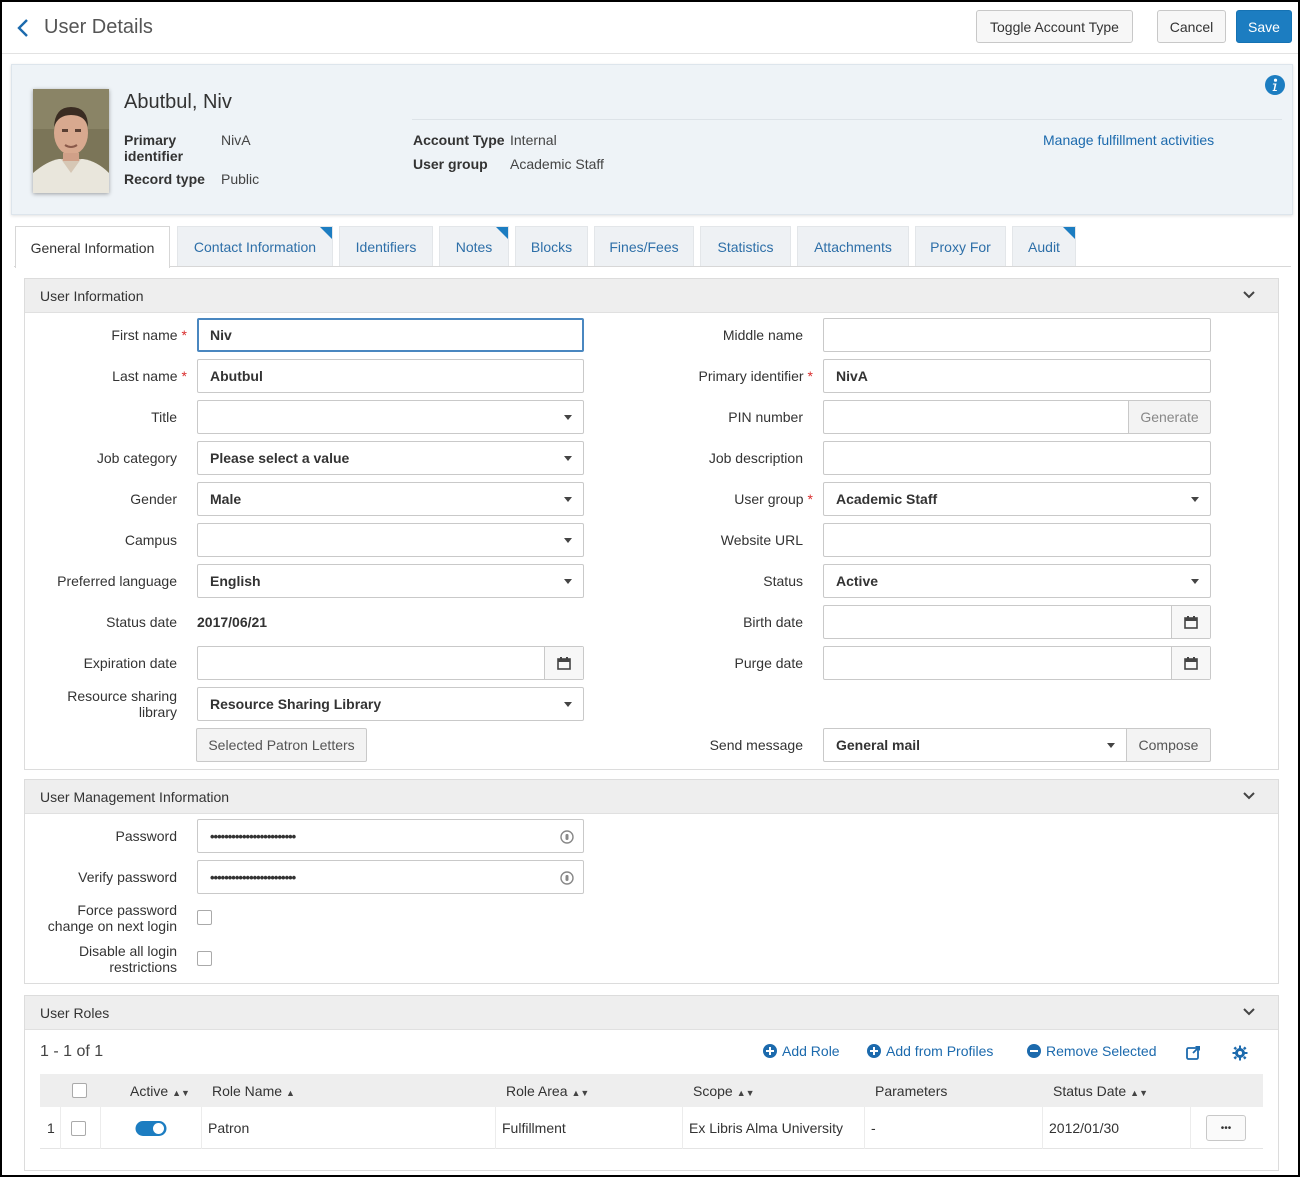 The width and height of the screenshot is (1300, 1177). What do you see at coordinates (1193, 1052) in the screenshot?
I see `export-icon` at bounding box center [1193, 1052].